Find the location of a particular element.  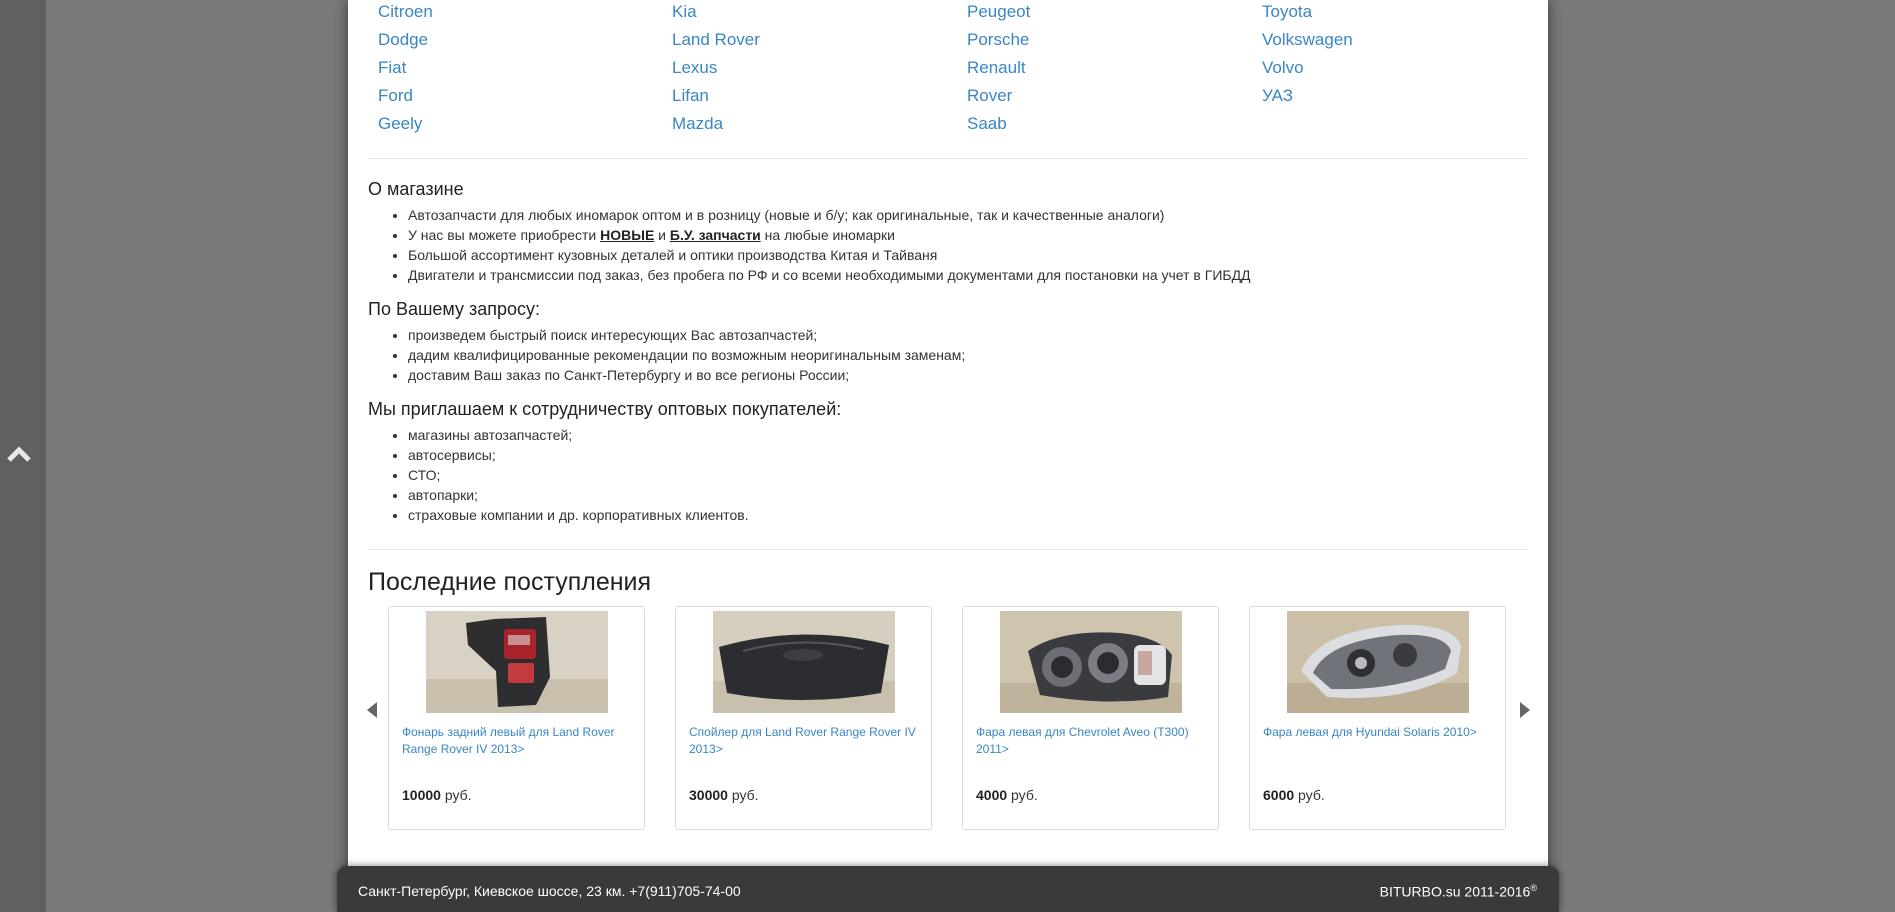

brand-link: Lifan is located at coordinates (812, 98).